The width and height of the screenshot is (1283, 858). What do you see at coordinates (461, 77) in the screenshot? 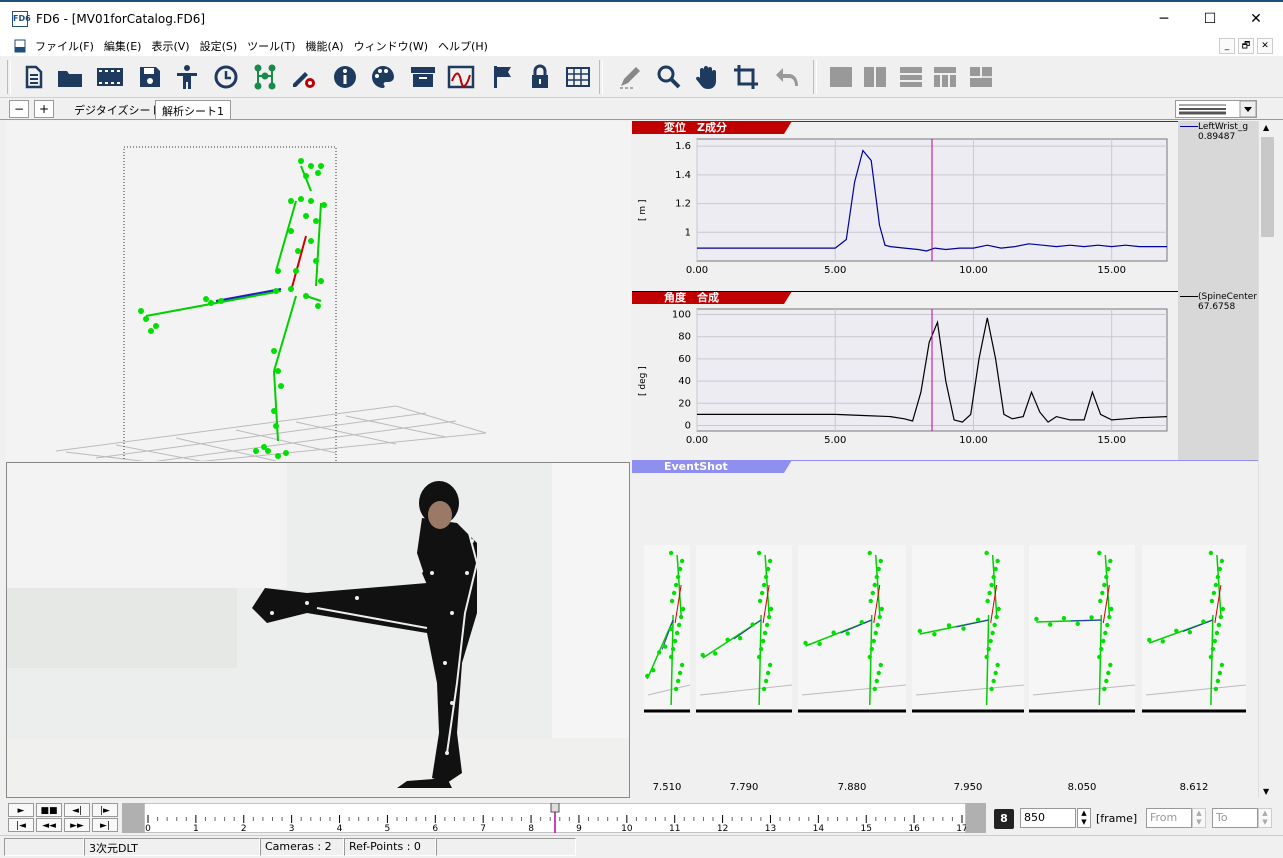
I see `graph-icon` at bounding box center [461, 77].